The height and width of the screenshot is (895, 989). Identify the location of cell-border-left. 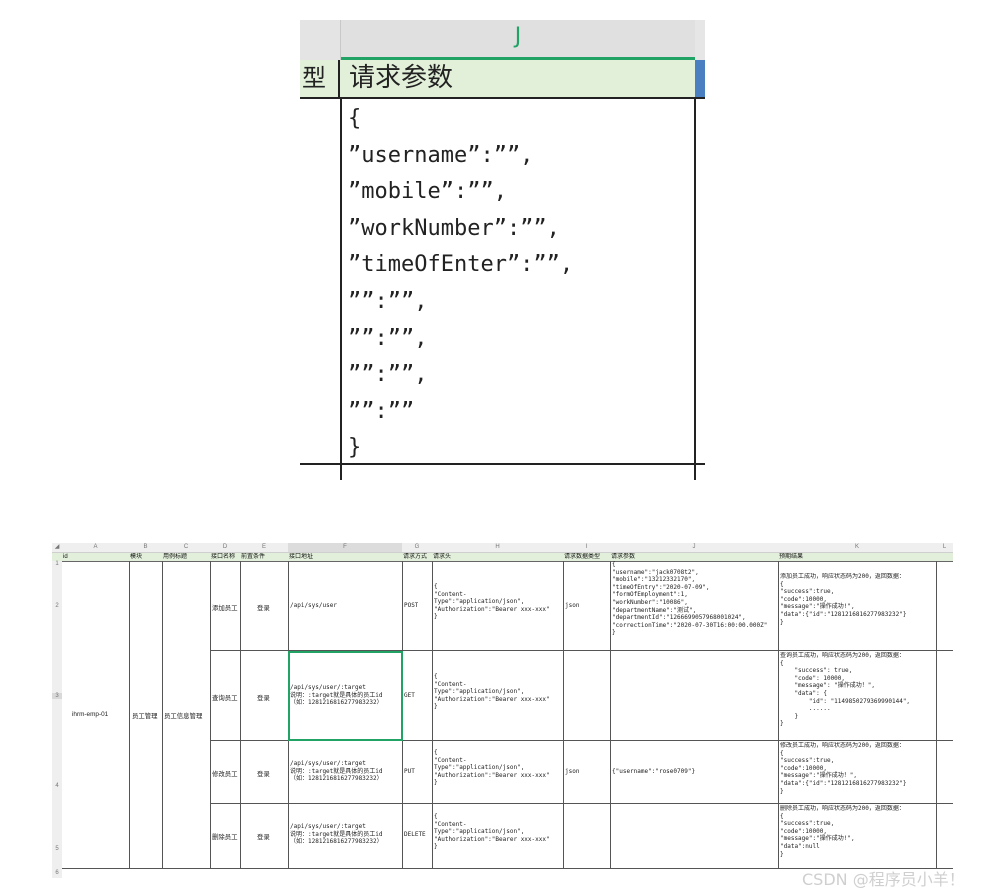
(341, 289).